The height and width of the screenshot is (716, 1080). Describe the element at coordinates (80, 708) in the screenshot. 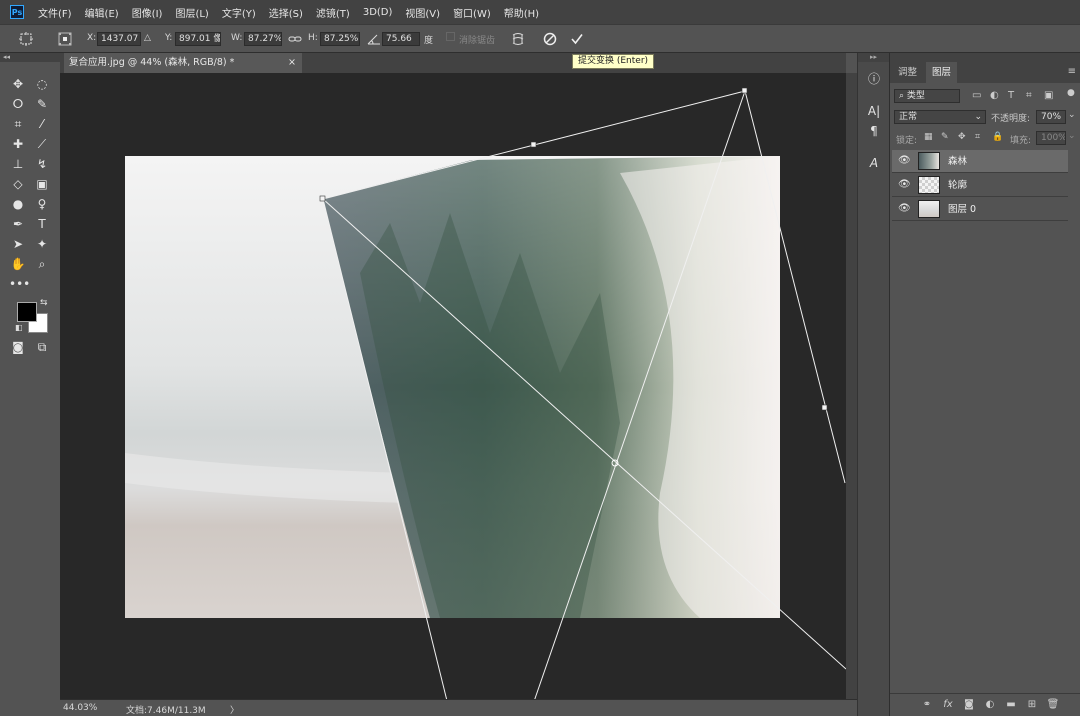

I see `zoom-level: 44.03%` at that location.